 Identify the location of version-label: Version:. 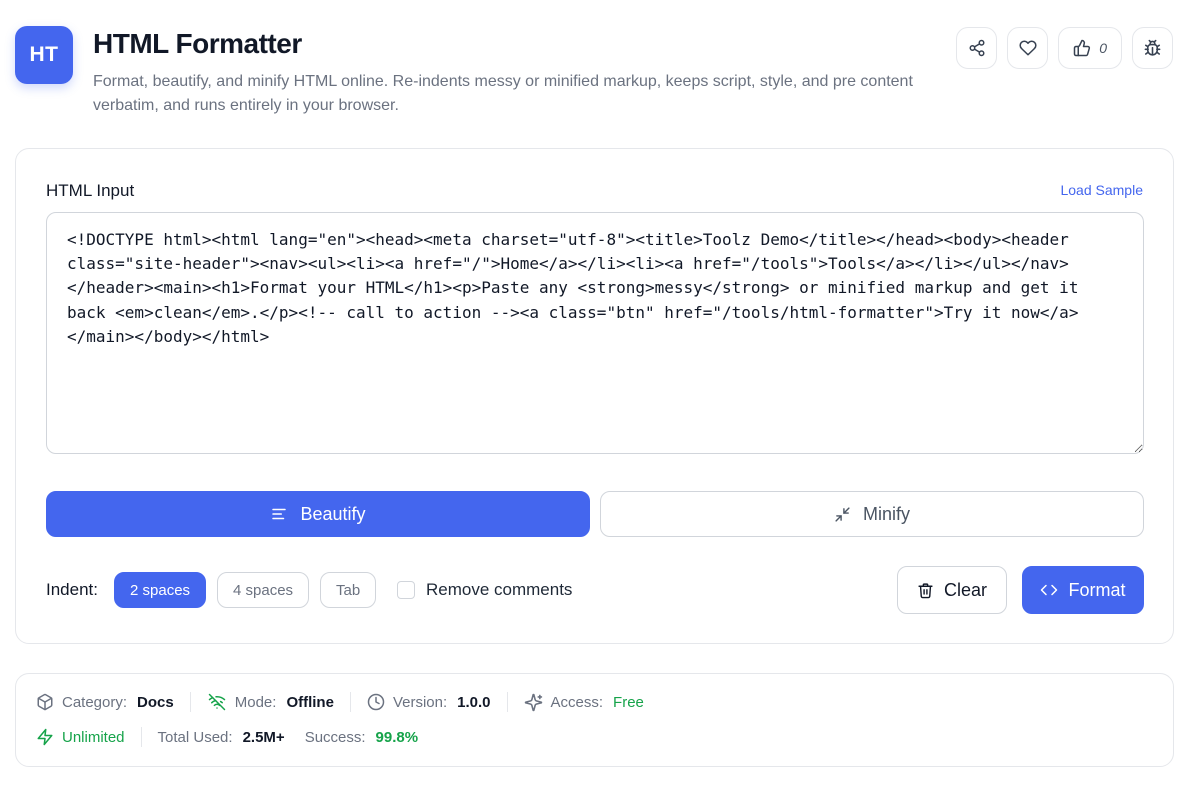
(420, 702).